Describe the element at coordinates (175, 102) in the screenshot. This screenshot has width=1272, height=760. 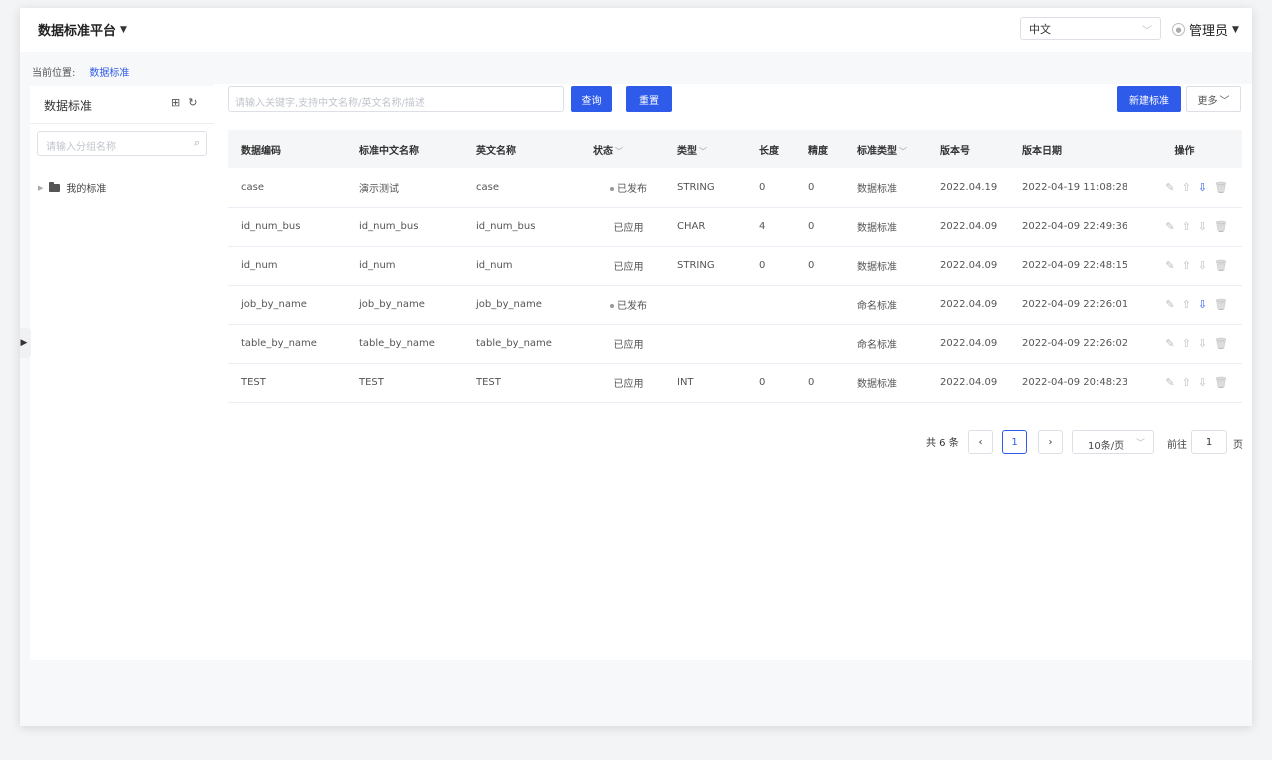
I see `add-group-icon: ⊞` at that location.